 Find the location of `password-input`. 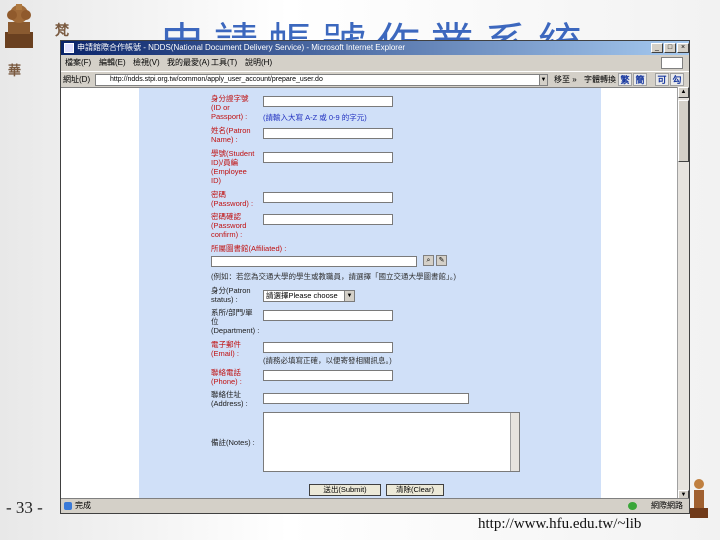

password-input is located at coordinates (328, 197).